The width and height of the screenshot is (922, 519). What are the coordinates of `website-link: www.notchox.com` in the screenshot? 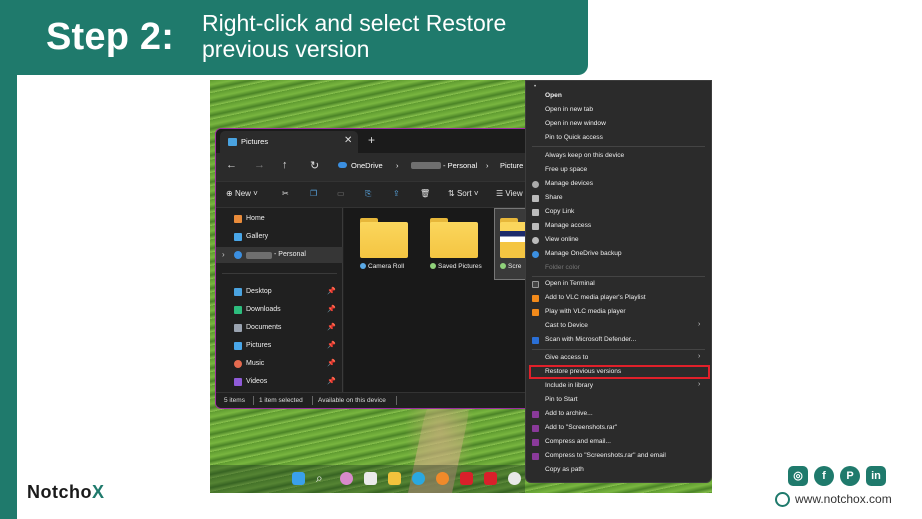 It's located at (843, 499).